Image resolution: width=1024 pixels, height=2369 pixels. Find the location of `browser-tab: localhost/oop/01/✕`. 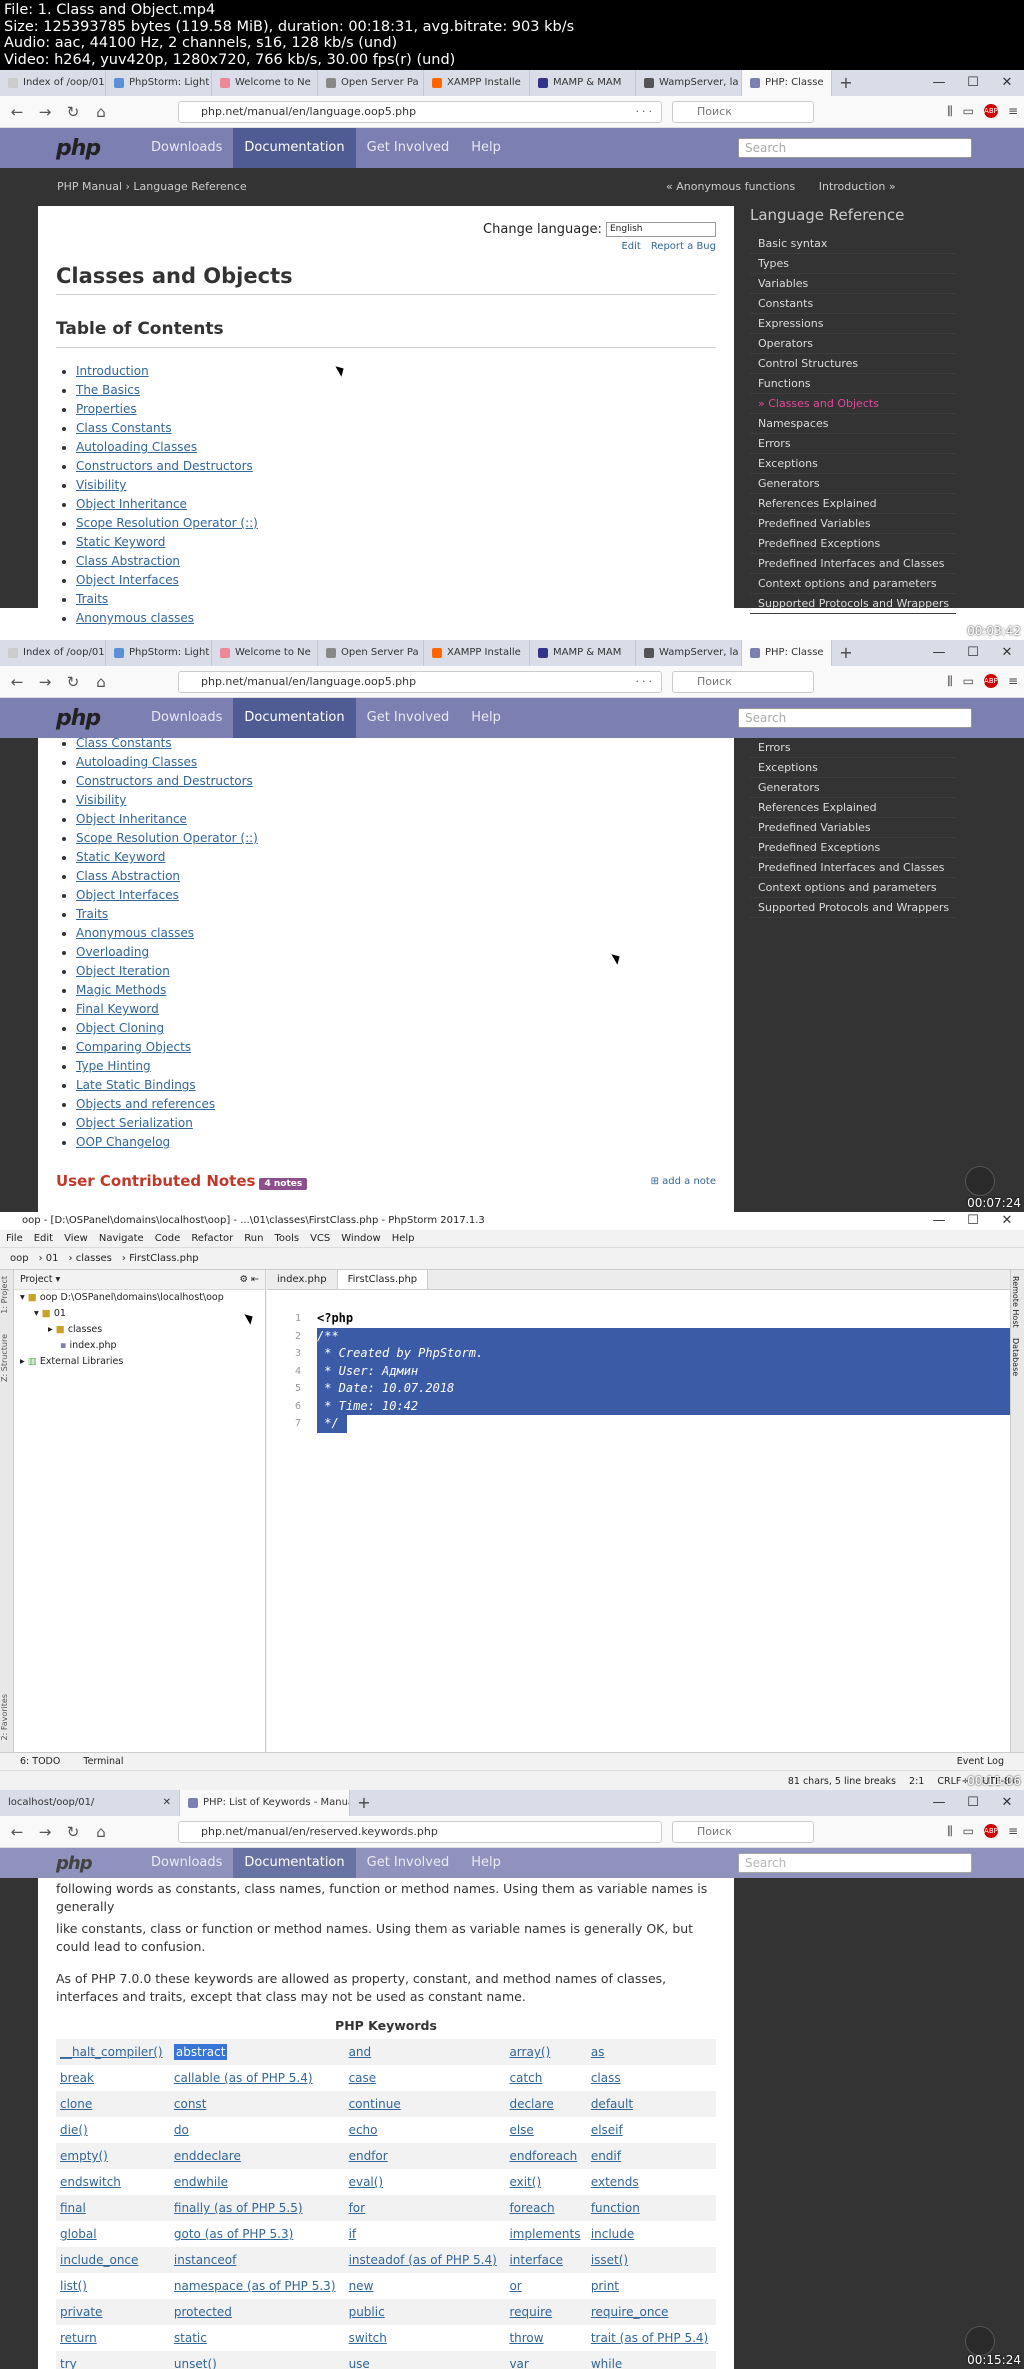

browser-tab: localhost/oop/01/✕ is located at coordinates (90, 1803).